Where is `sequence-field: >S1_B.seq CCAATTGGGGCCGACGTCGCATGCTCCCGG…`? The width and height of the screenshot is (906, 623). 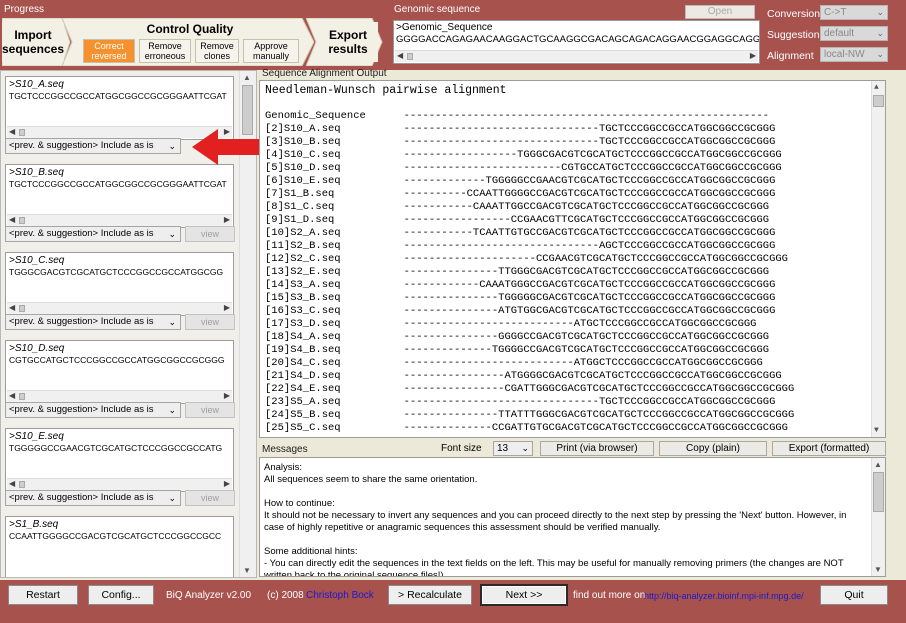 sequence-field: >S1_B.seq CCAATTGGGGCCGACGTCGCATGCTCCCGG… is located at coordinates (119, 546).